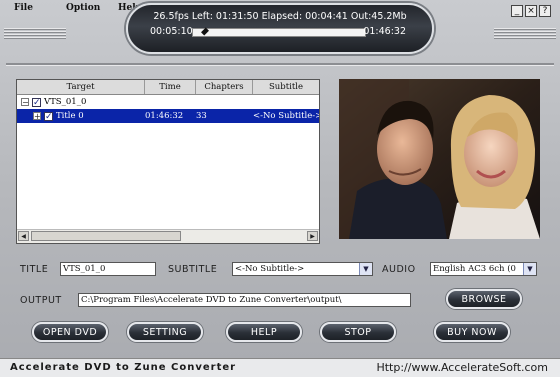 The height and width of the screenshot is (377, 560). Describe the element at coordinates (70, 332) in the screenshot. I see `open-dvd-button: OPEN DVD` at that location.